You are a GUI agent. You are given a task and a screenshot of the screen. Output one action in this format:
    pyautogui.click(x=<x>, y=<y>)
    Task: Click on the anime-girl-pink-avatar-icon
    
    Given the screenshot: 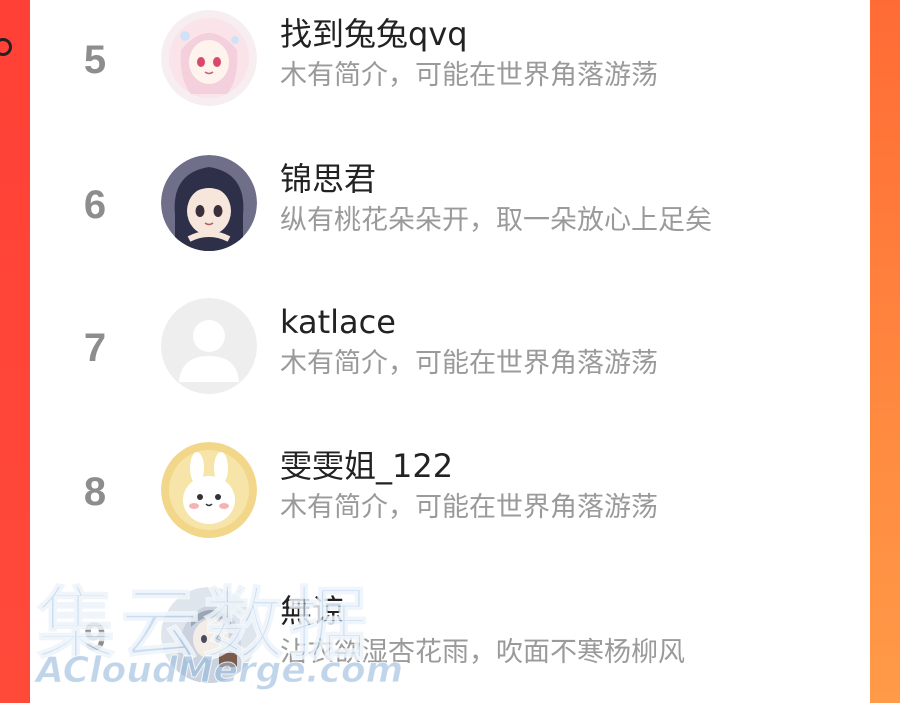 What is the action you would take?
    pyautogui.click(x=209, y=58)
    